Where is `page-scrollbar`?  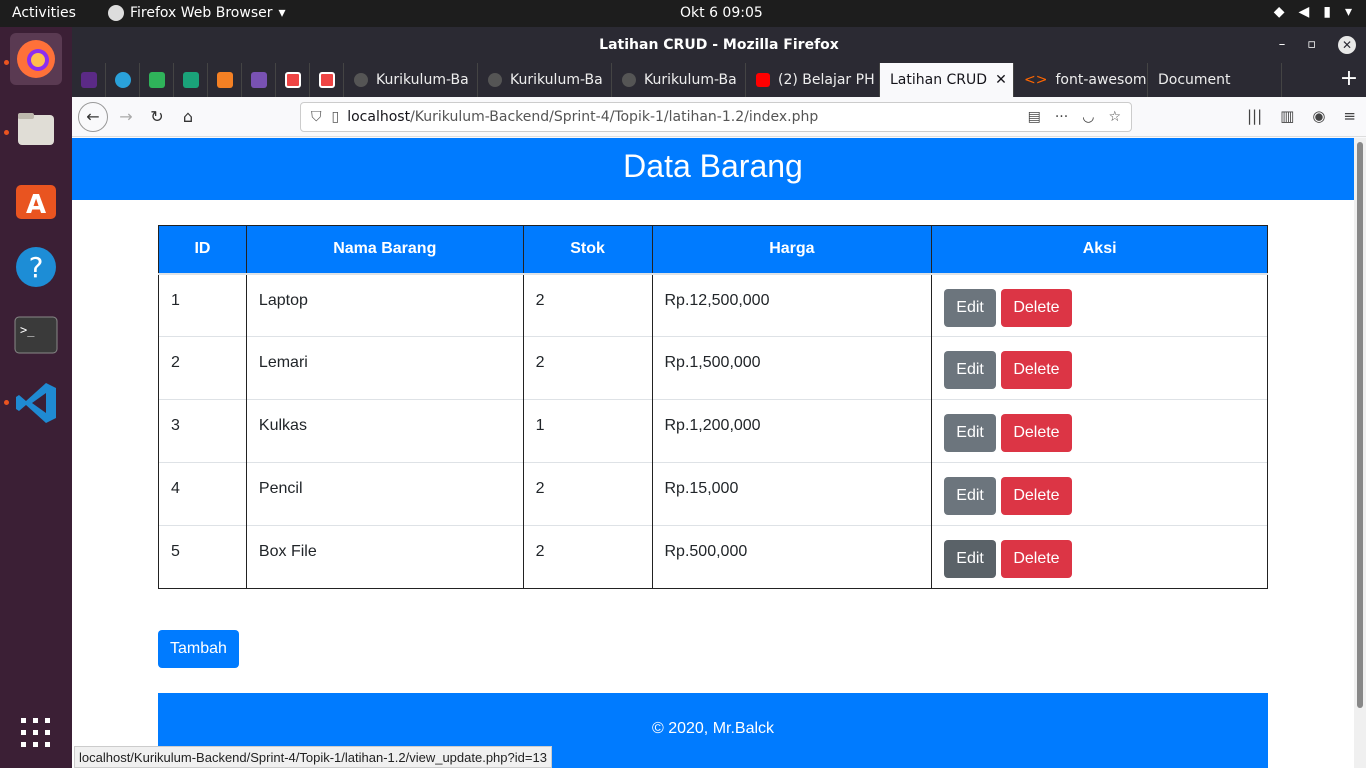 page-scrollbar is located at coordinates (1360, 453).